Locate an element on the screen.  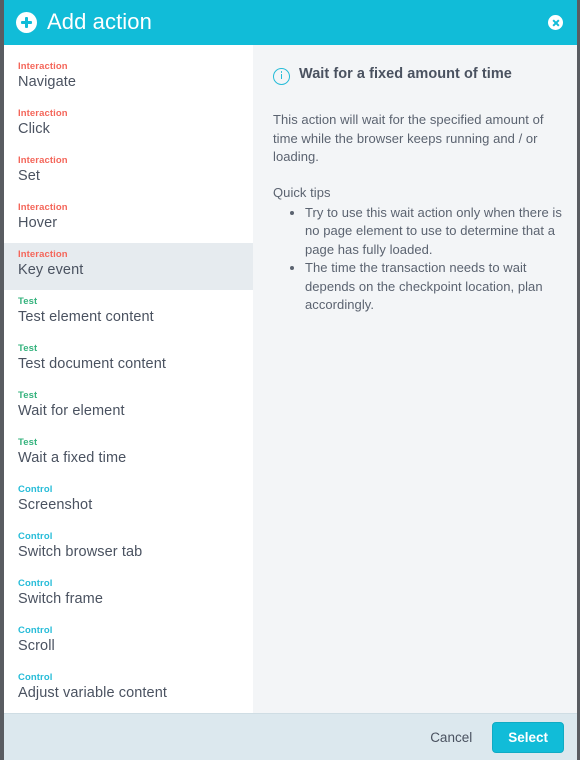
cancel-button: Cancel is located at coordinates (451, 737).